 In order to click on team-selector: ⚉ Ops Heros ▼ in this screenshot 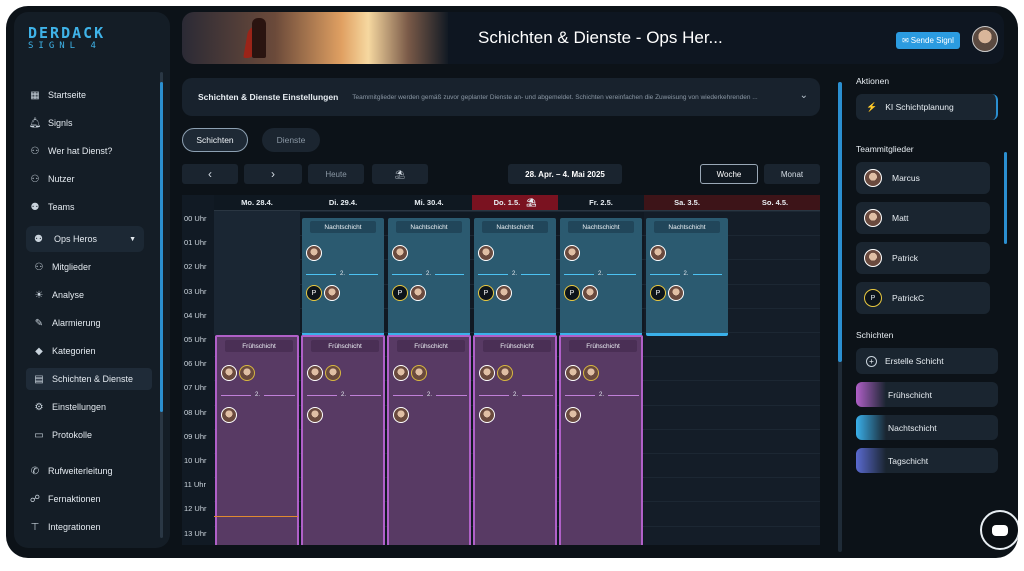, I will do `click(85, 239)`.